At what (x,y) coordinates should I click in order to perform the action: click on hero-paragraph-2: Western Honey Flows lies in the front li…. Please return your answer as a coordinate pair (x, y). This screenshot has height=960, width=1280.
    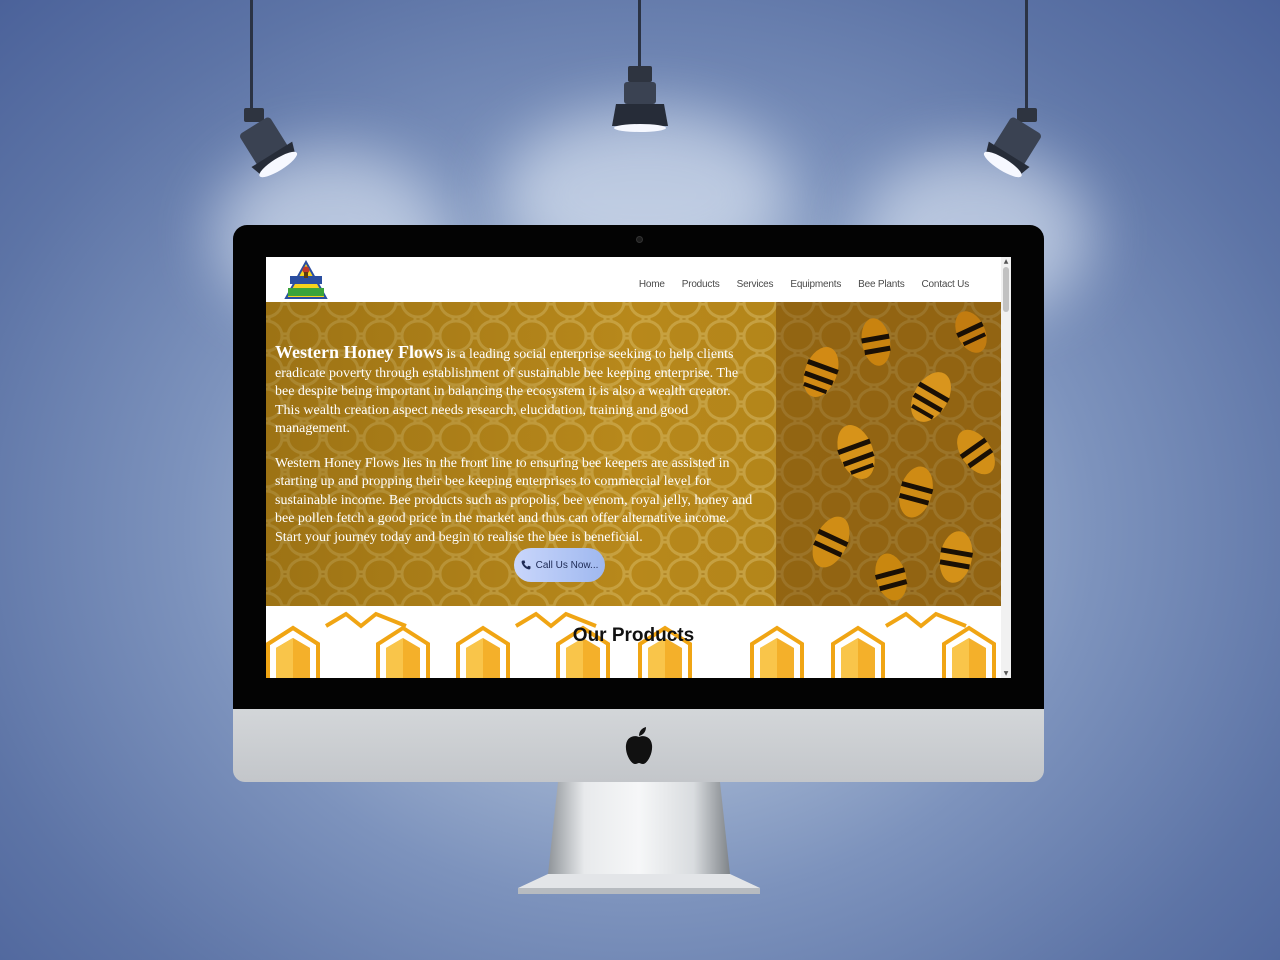
    Looking at the image, I should click on (514, 500).